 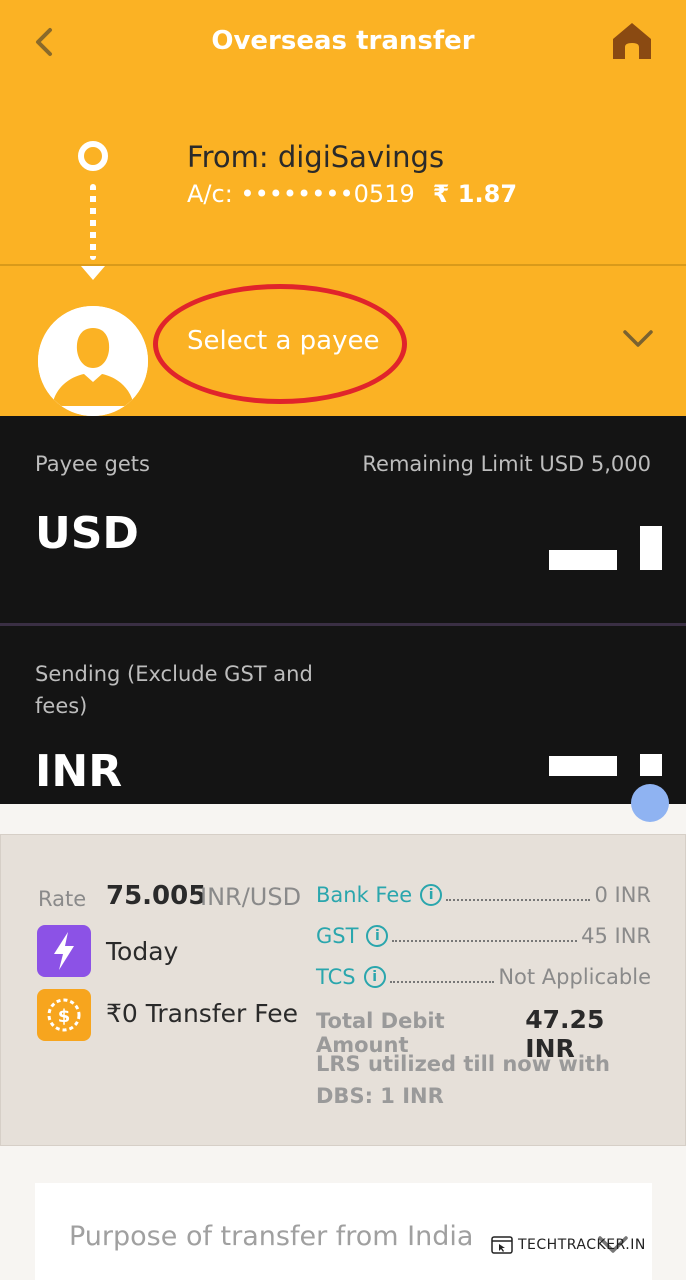 What do you see at coordinates (483, 895) in the screenshot?
I see `fee-row-bank: Bank Fee i 0 INR` at bounding box center [483, 895].